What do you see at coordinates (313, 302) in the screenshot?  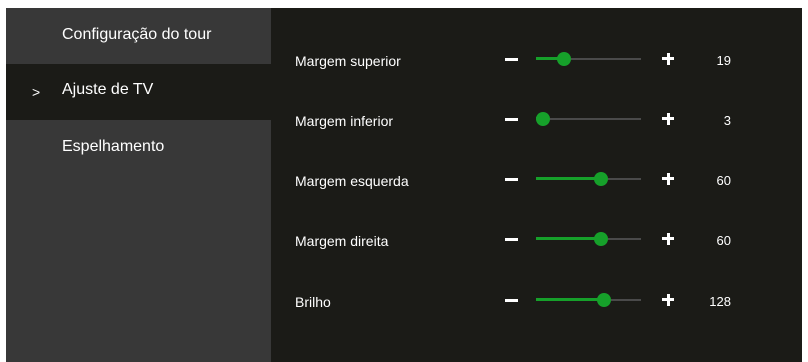 I see `setting-label: Brilho` at bounding box center [313, 302].